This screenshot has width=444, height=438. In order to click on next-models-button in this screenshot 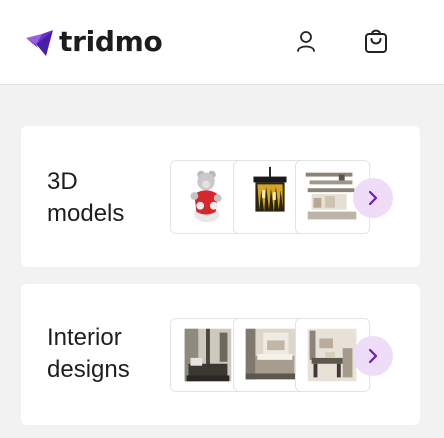, I will do `click(373, 198)`.